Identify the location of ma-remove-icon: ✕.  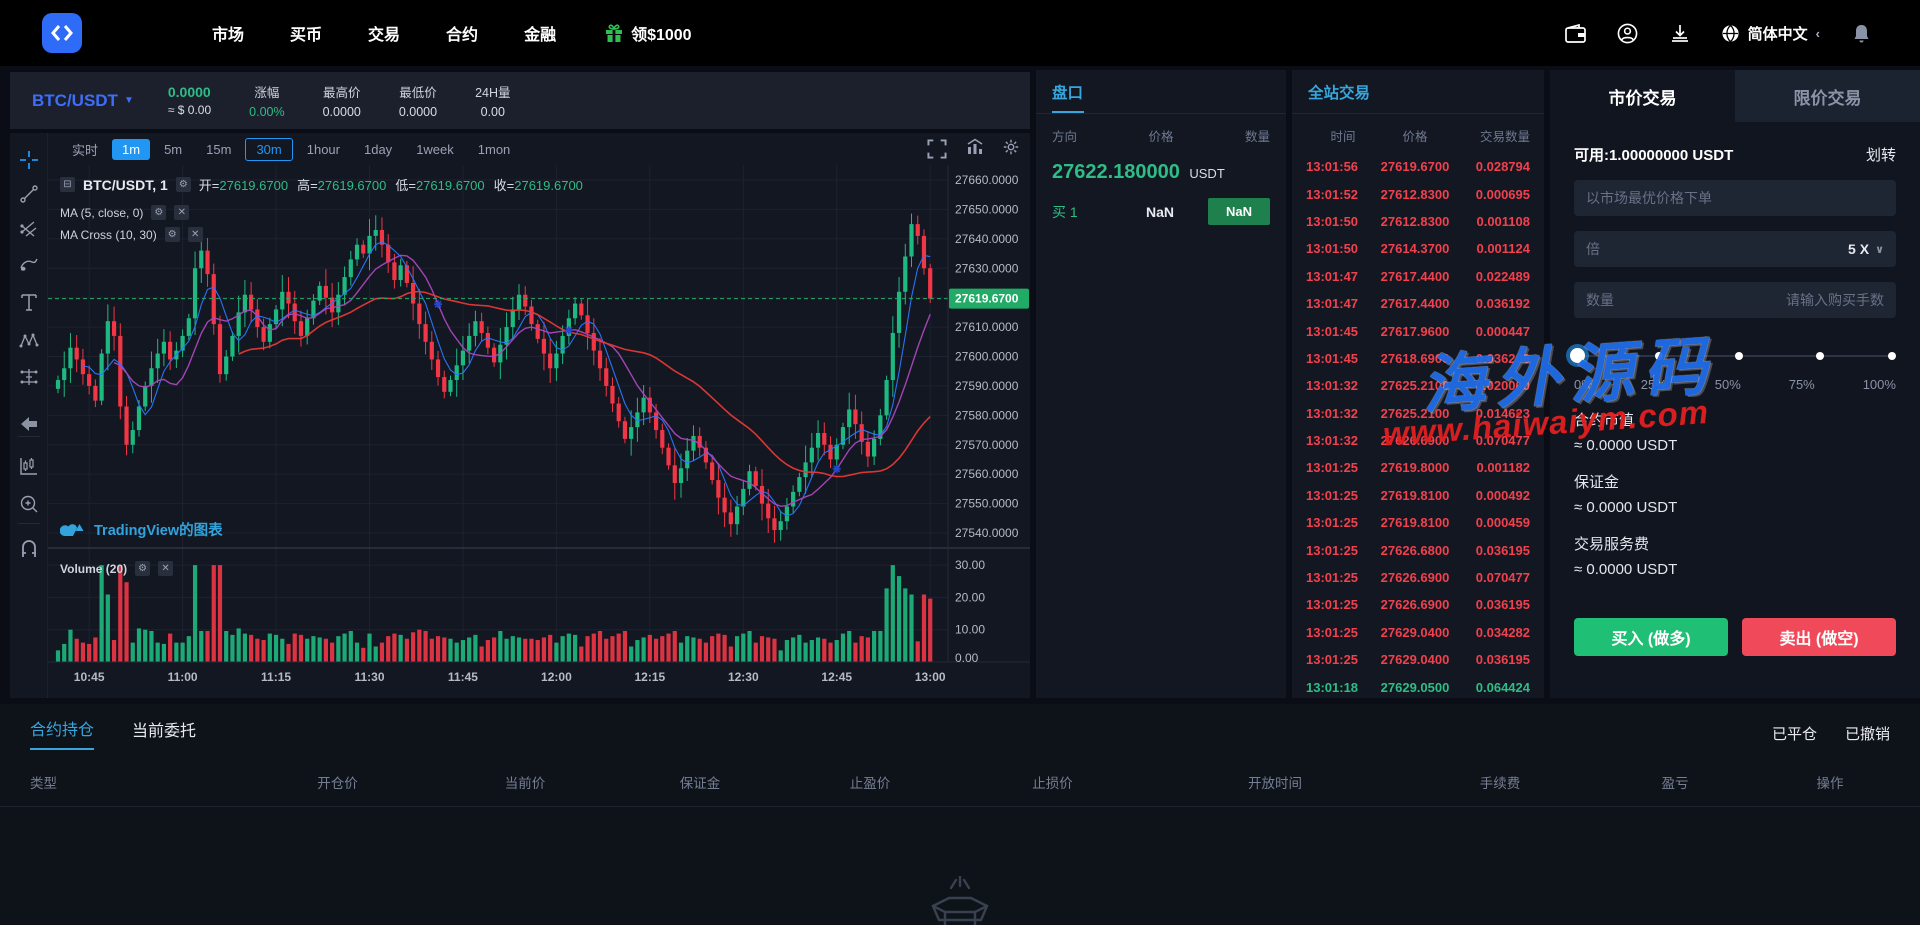
(182, 212).